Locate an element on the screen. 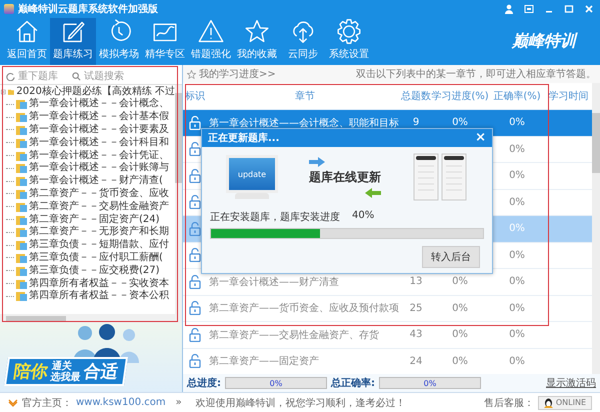 This screenshot has height=412, width=600. banner-text: 选我最 is located at coordinates (65, 377).